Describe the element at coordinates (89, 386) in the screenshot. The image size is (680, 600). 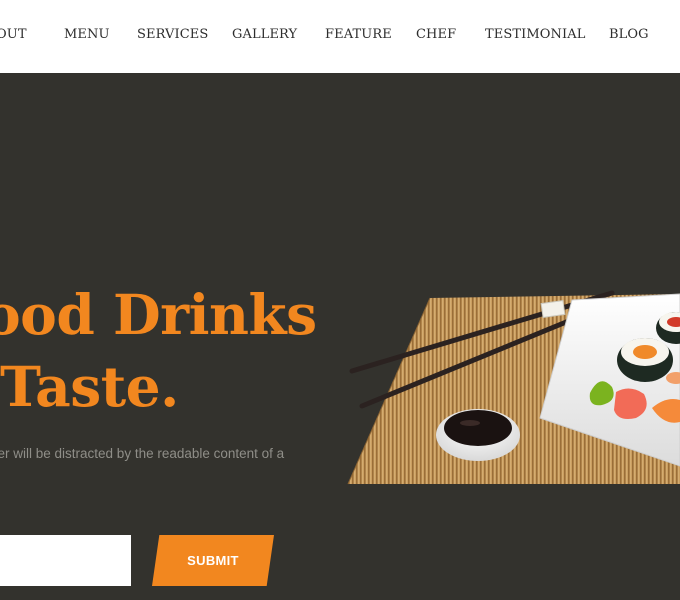
I see `headline-line-2: Taste.` at that location.